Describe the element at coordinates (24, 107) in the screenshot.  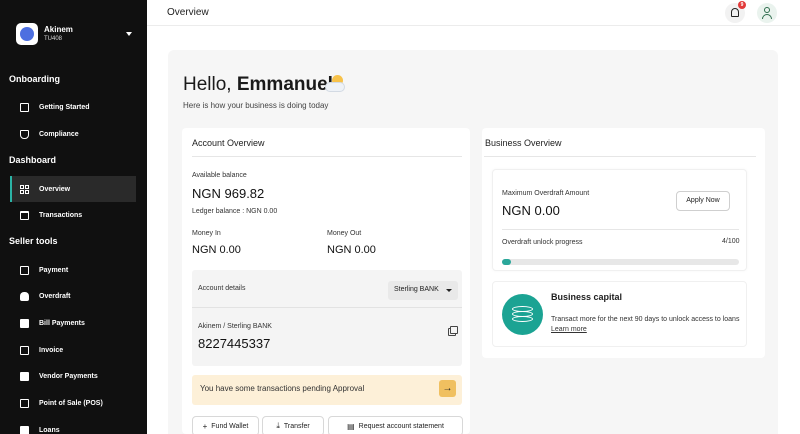
I see `getting-started-icon` at that location.